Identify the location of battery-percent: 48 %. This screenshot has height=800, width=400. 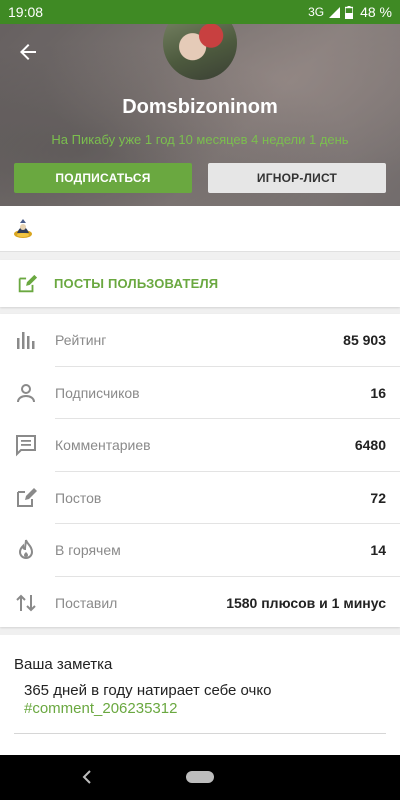
(376, 12).